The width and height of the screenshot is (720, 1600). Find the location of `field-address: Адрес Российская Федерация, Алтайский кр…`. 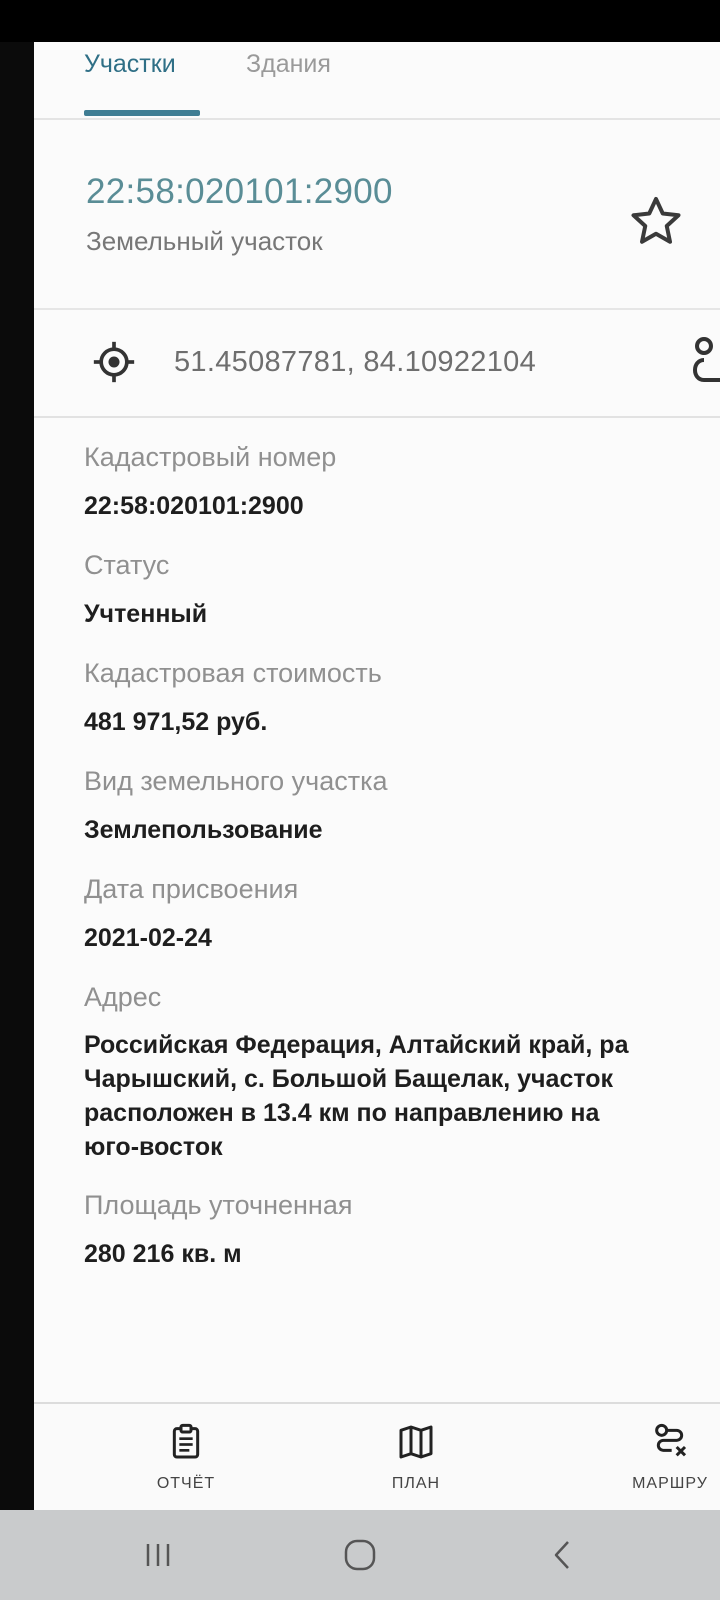

field-address: Адрес Российская Федерация, Алтайский кр… is located at coordinates (402, 1071).